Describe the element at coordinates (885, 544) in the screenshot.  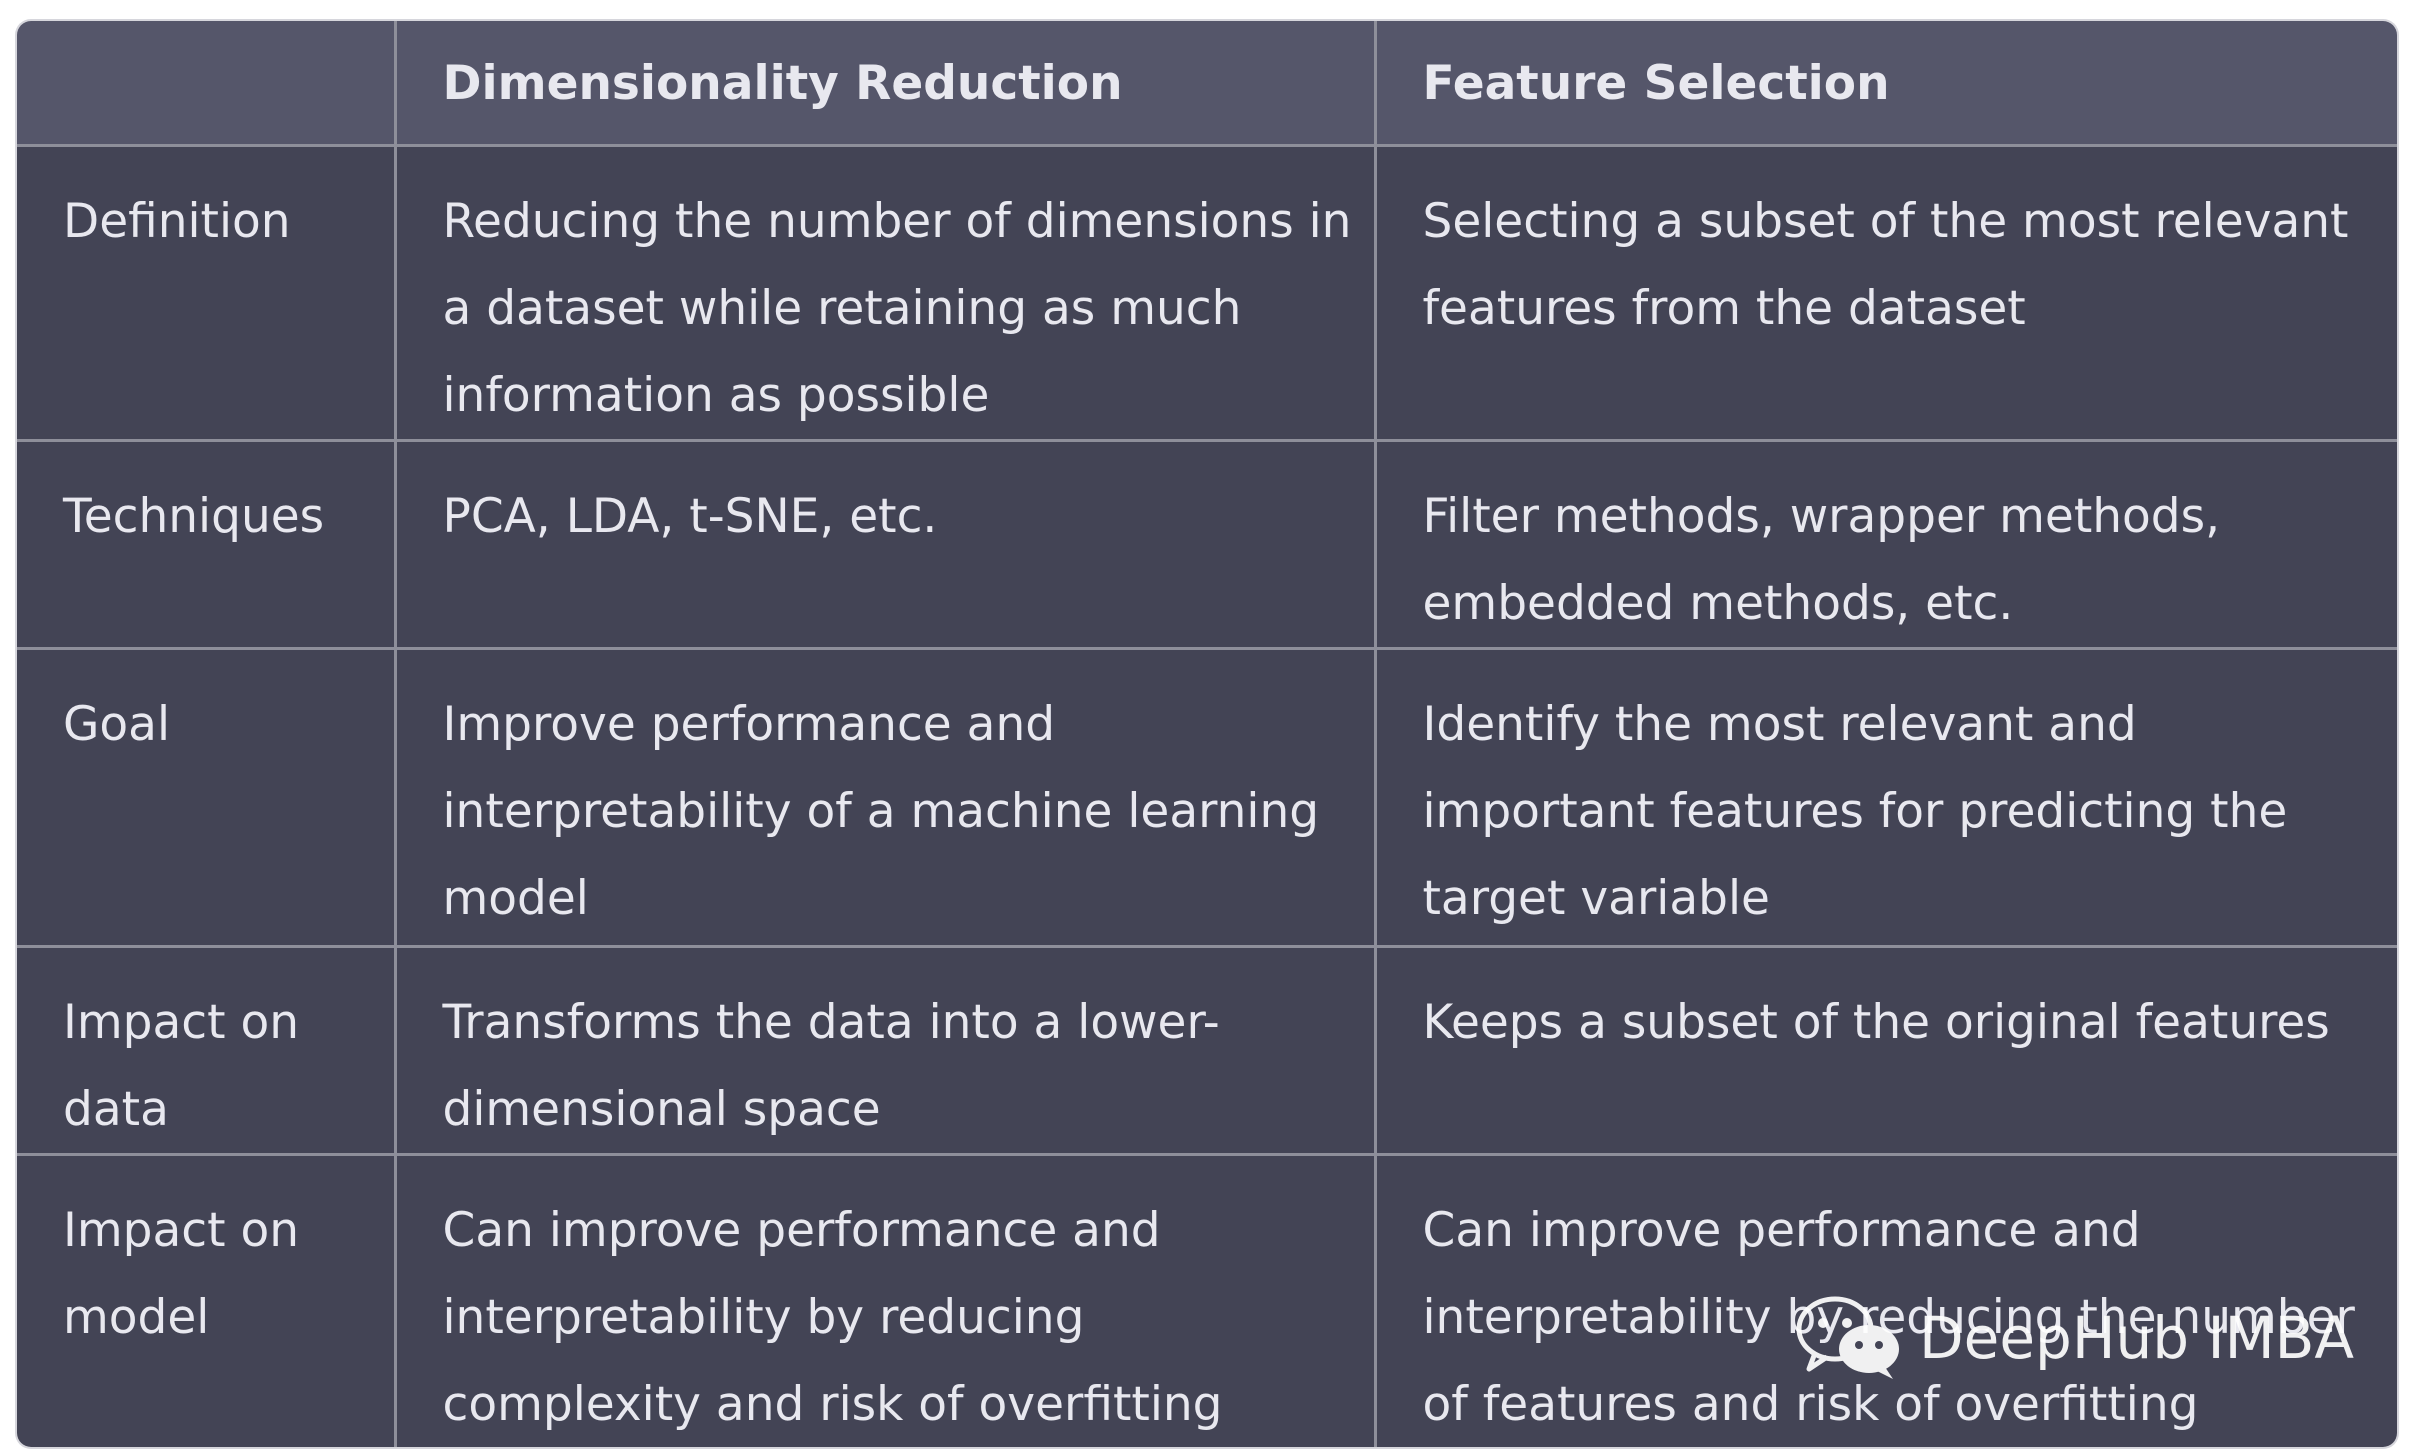
I see `cell-dimensionality-reduction: PCA, LDA, t-SNE, etc.` at that location.